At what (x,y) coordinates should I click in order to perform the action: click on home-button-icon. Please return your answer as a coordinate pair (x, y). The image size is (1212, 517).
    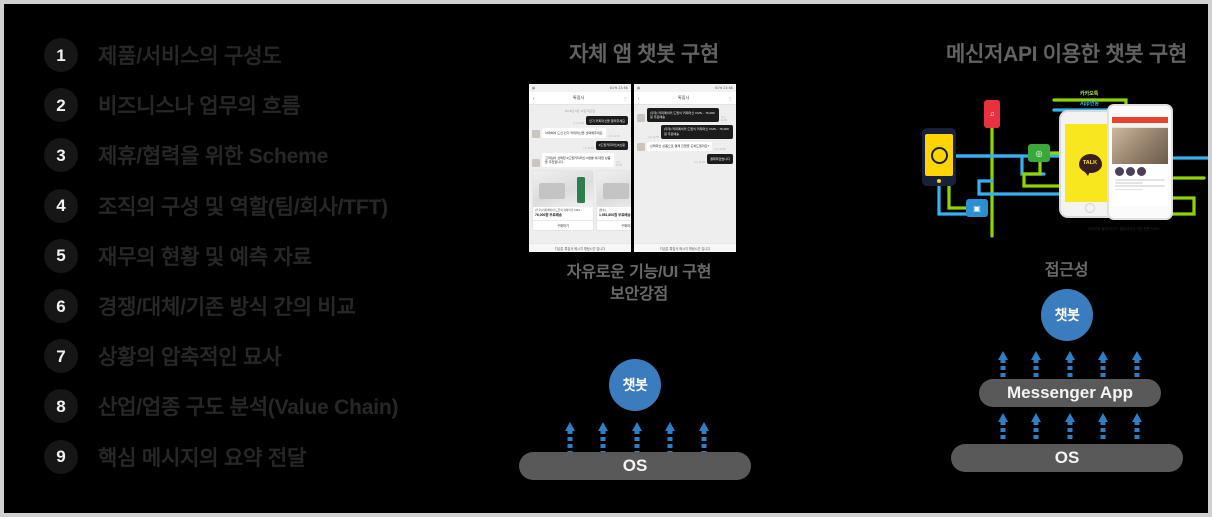
    Looking at the image, I should click on (1090, 208).